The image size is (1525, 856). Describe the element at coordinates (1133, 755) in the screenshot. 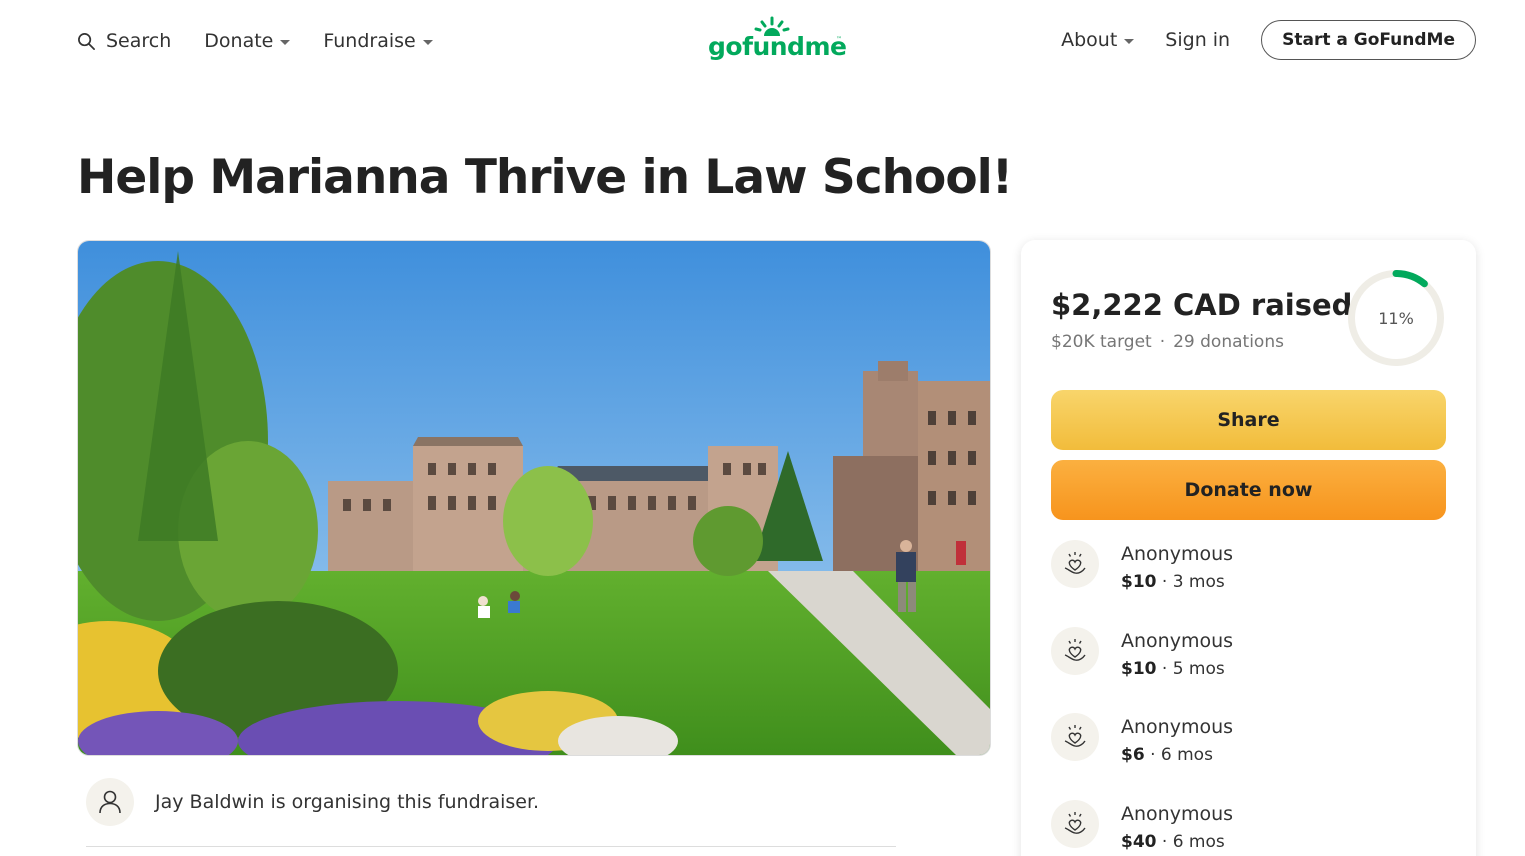

I see `donation-amount: $6` at that location.